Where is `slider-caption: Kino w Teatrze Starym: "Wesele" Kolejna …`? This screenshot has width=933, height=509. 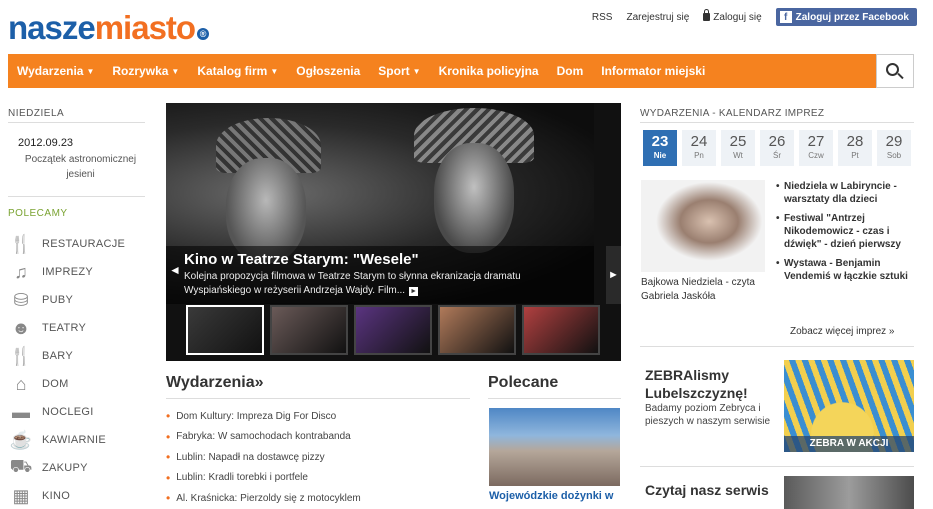
slider-caption: Kino w Teatrze Starym: "Wesele" Kolejna … is located at coordinates (380, 275).